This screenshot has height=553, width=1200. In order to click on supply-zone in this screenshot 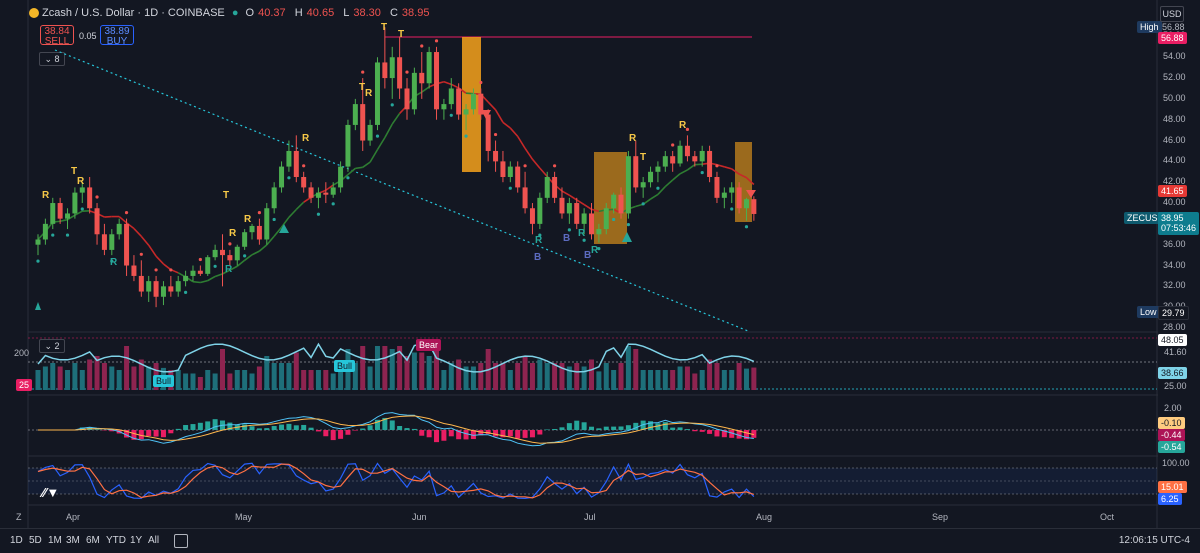, I will do `click(743, 182)`.